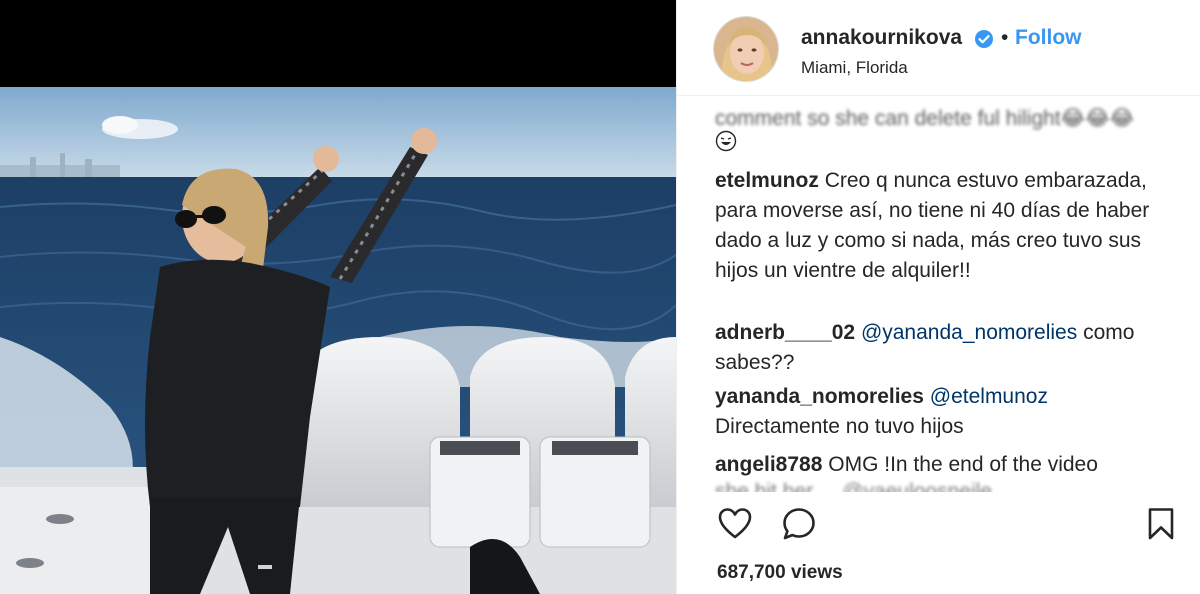  What do you see at coordinates (780, 572) in the screenshot?
I see `view-count: 687,700 views` at bounding box center [780, 572].